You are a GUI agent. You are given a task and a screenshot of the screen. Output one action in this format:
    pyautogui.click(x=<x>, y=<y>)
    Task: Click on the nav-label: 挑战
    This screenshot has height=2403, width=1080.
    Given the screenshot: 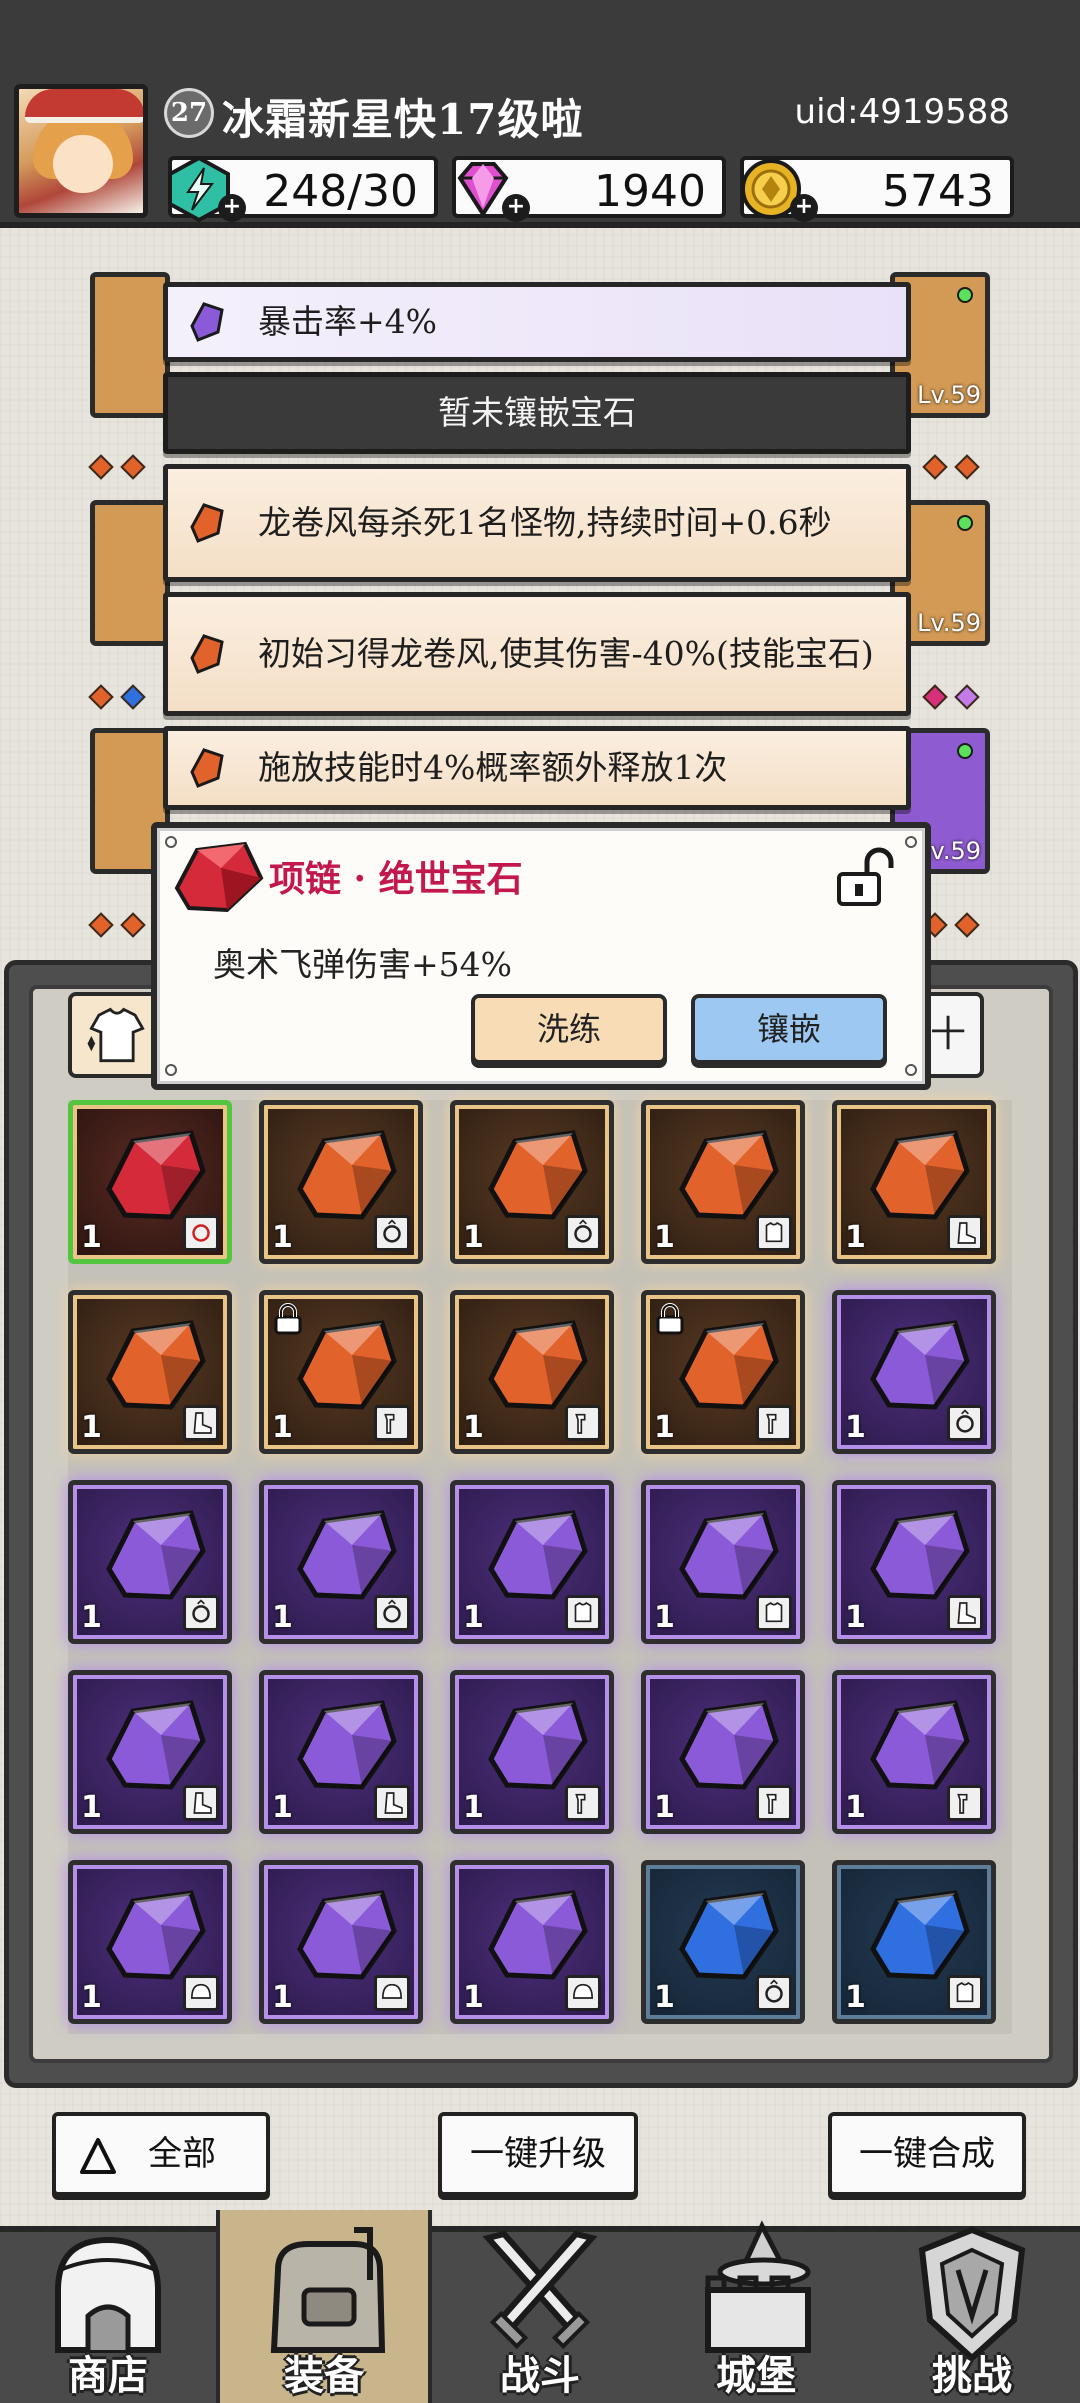 What is the action you would take?
    pyautogui.click(x=972, y=2375)
    